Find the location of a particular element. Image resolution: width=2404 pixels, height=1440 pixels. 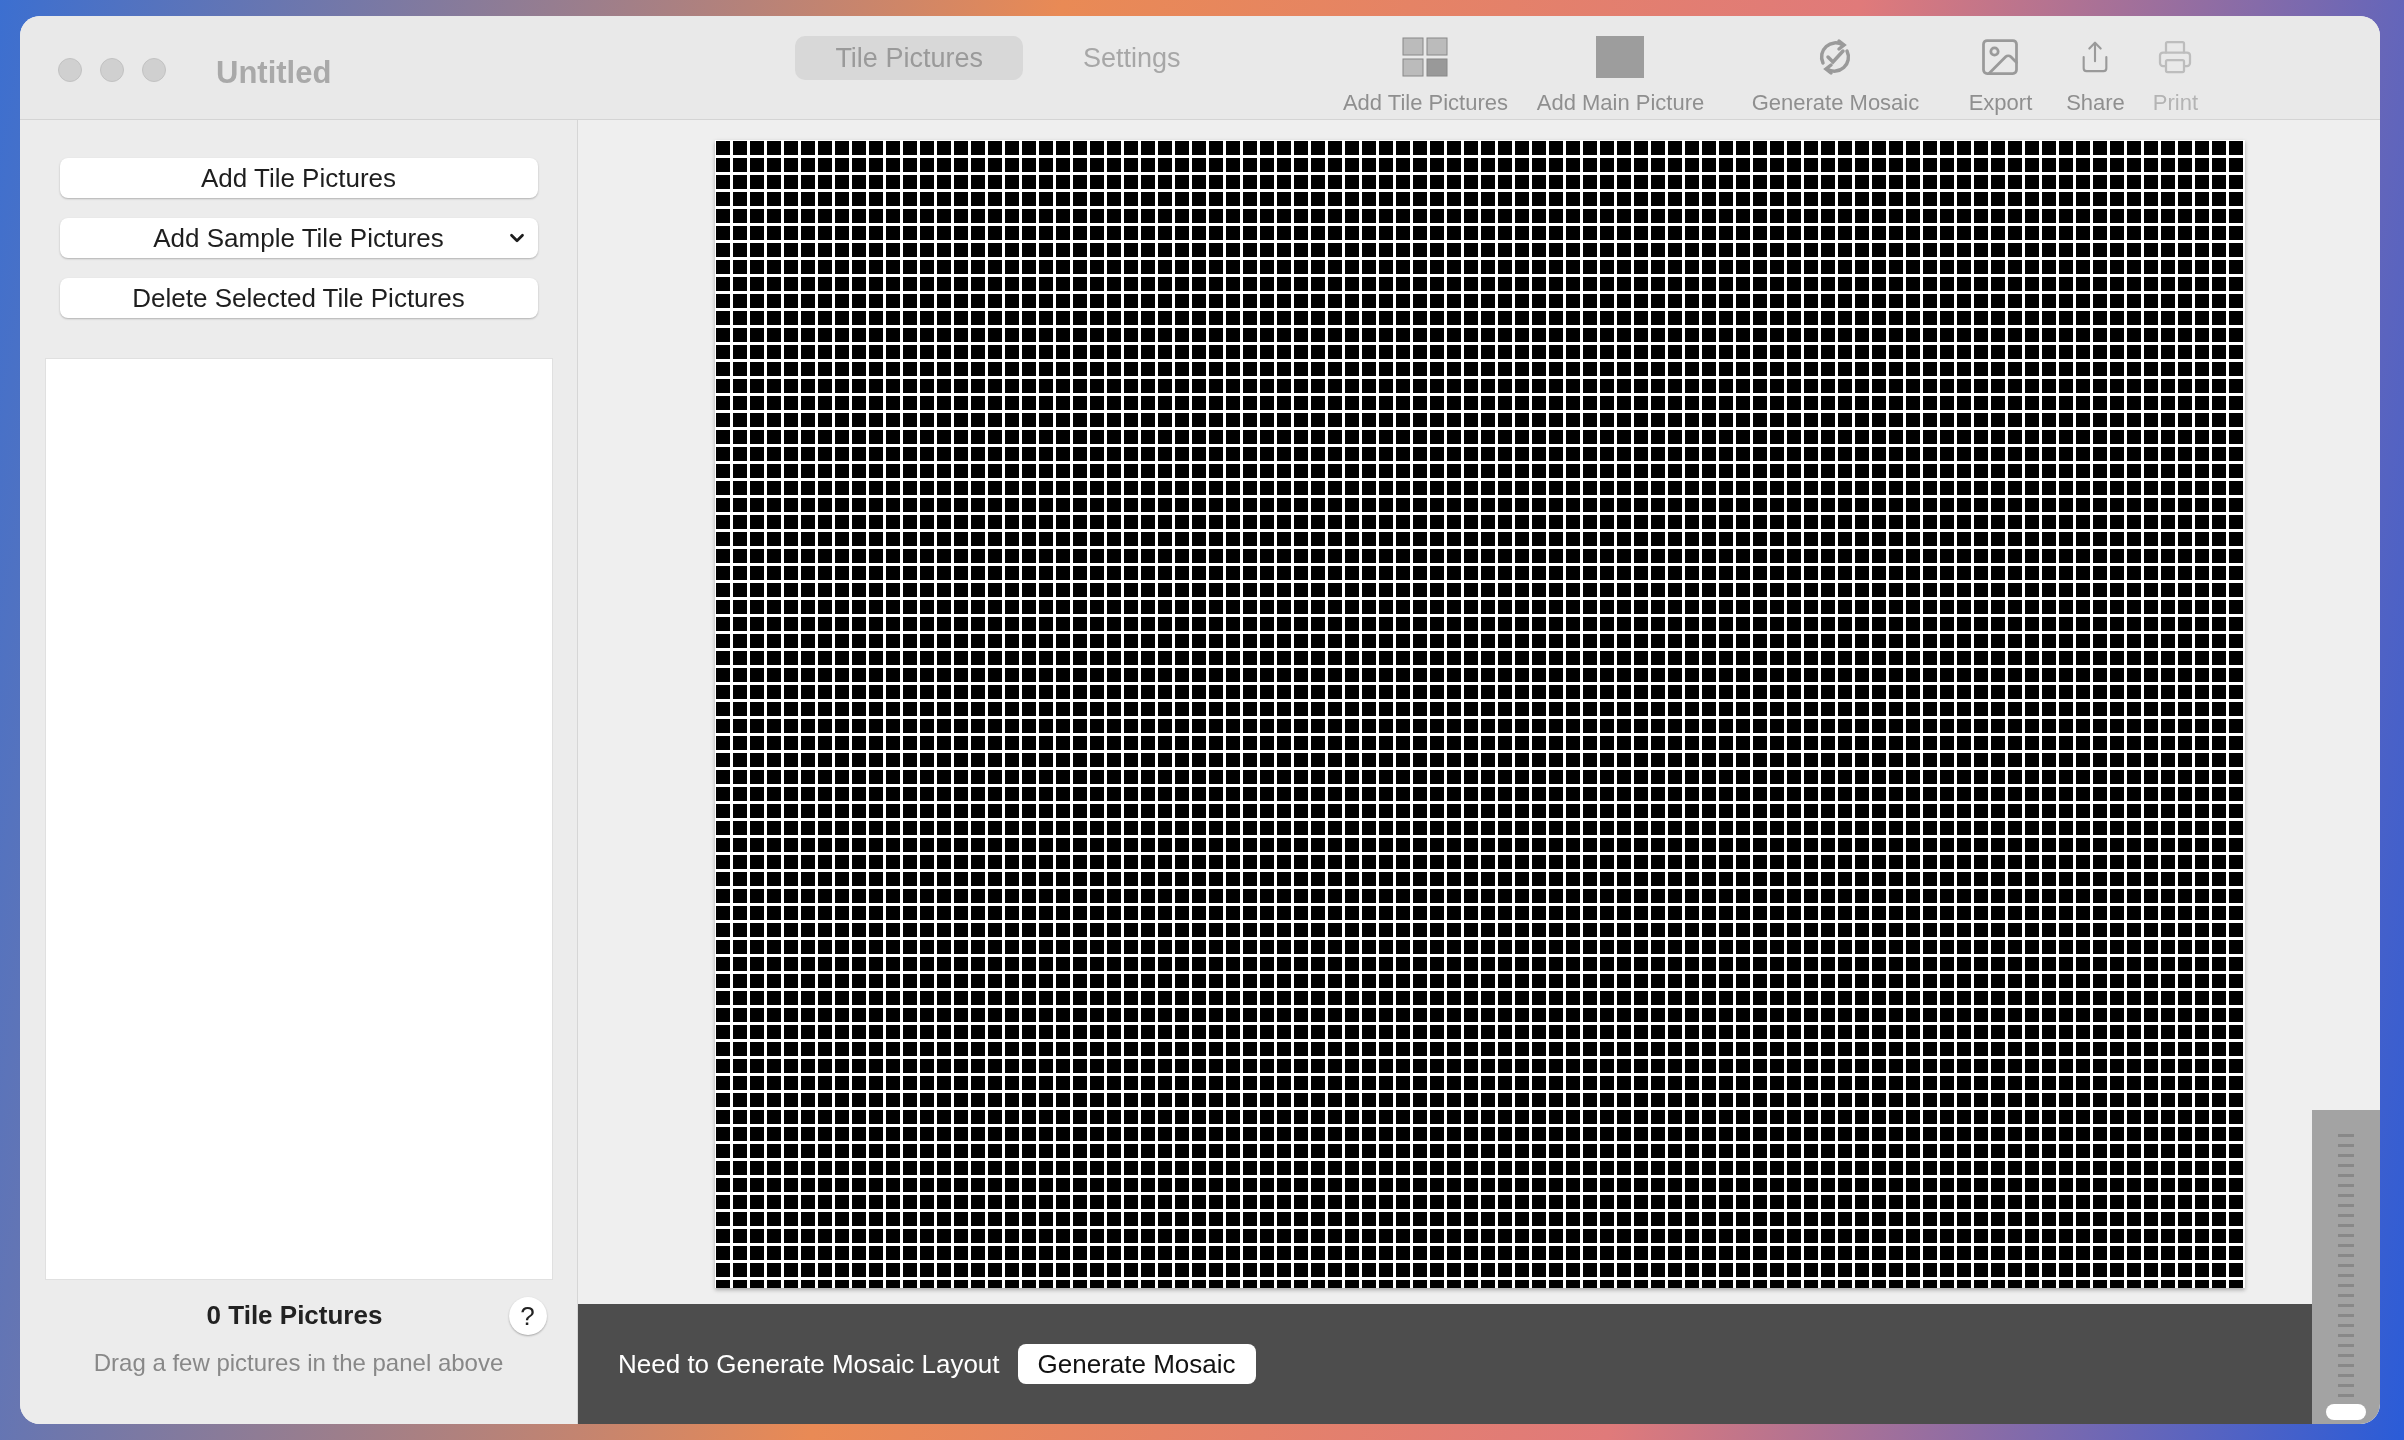

tab: Tile Pictures is located at coordinates (909, 58).